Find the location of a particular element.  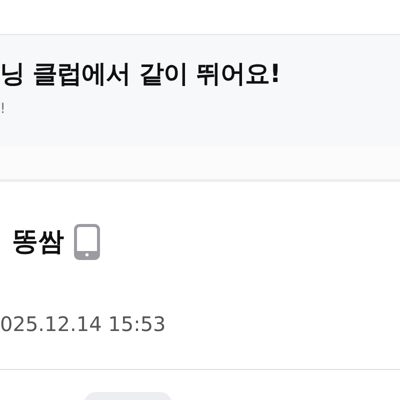

banner-title: 닝 클럽에서 같이 뛰어요! is located at coordinates (140, 73).